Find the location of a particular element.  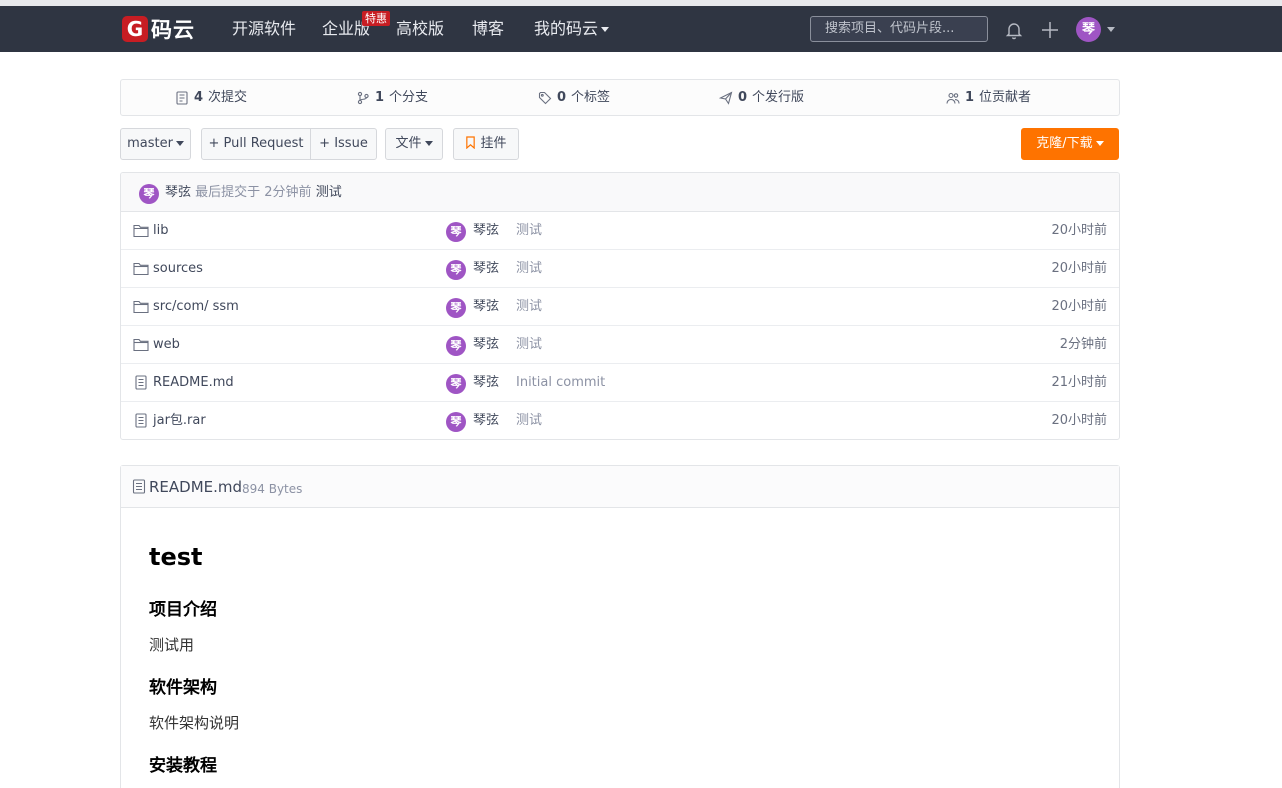

stat-branches-count: 1 is located at coordinates (380, 97).